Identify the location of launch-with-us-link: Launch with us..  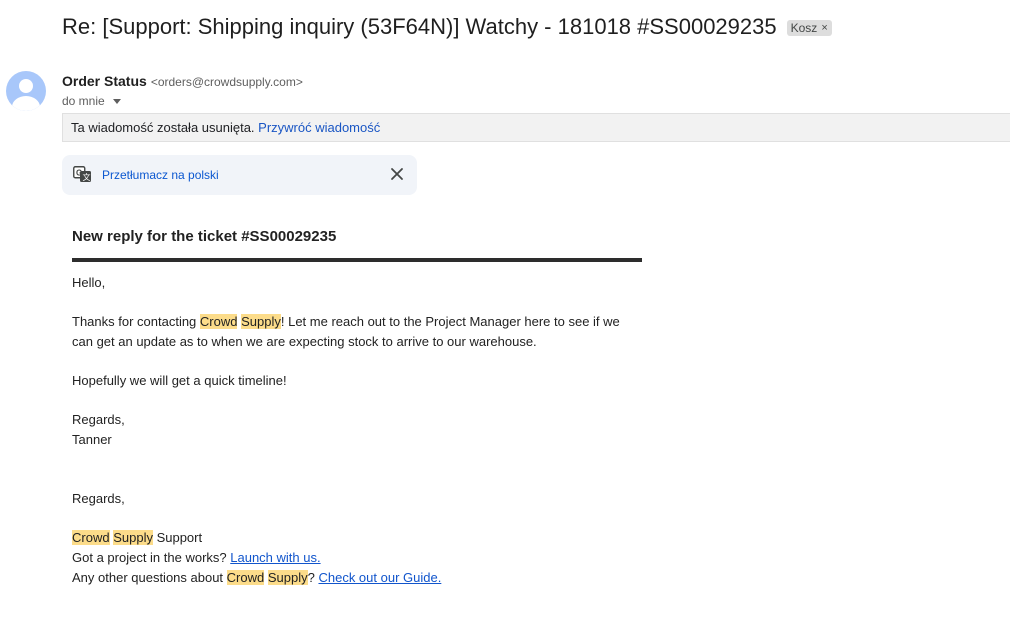
(275, 557).